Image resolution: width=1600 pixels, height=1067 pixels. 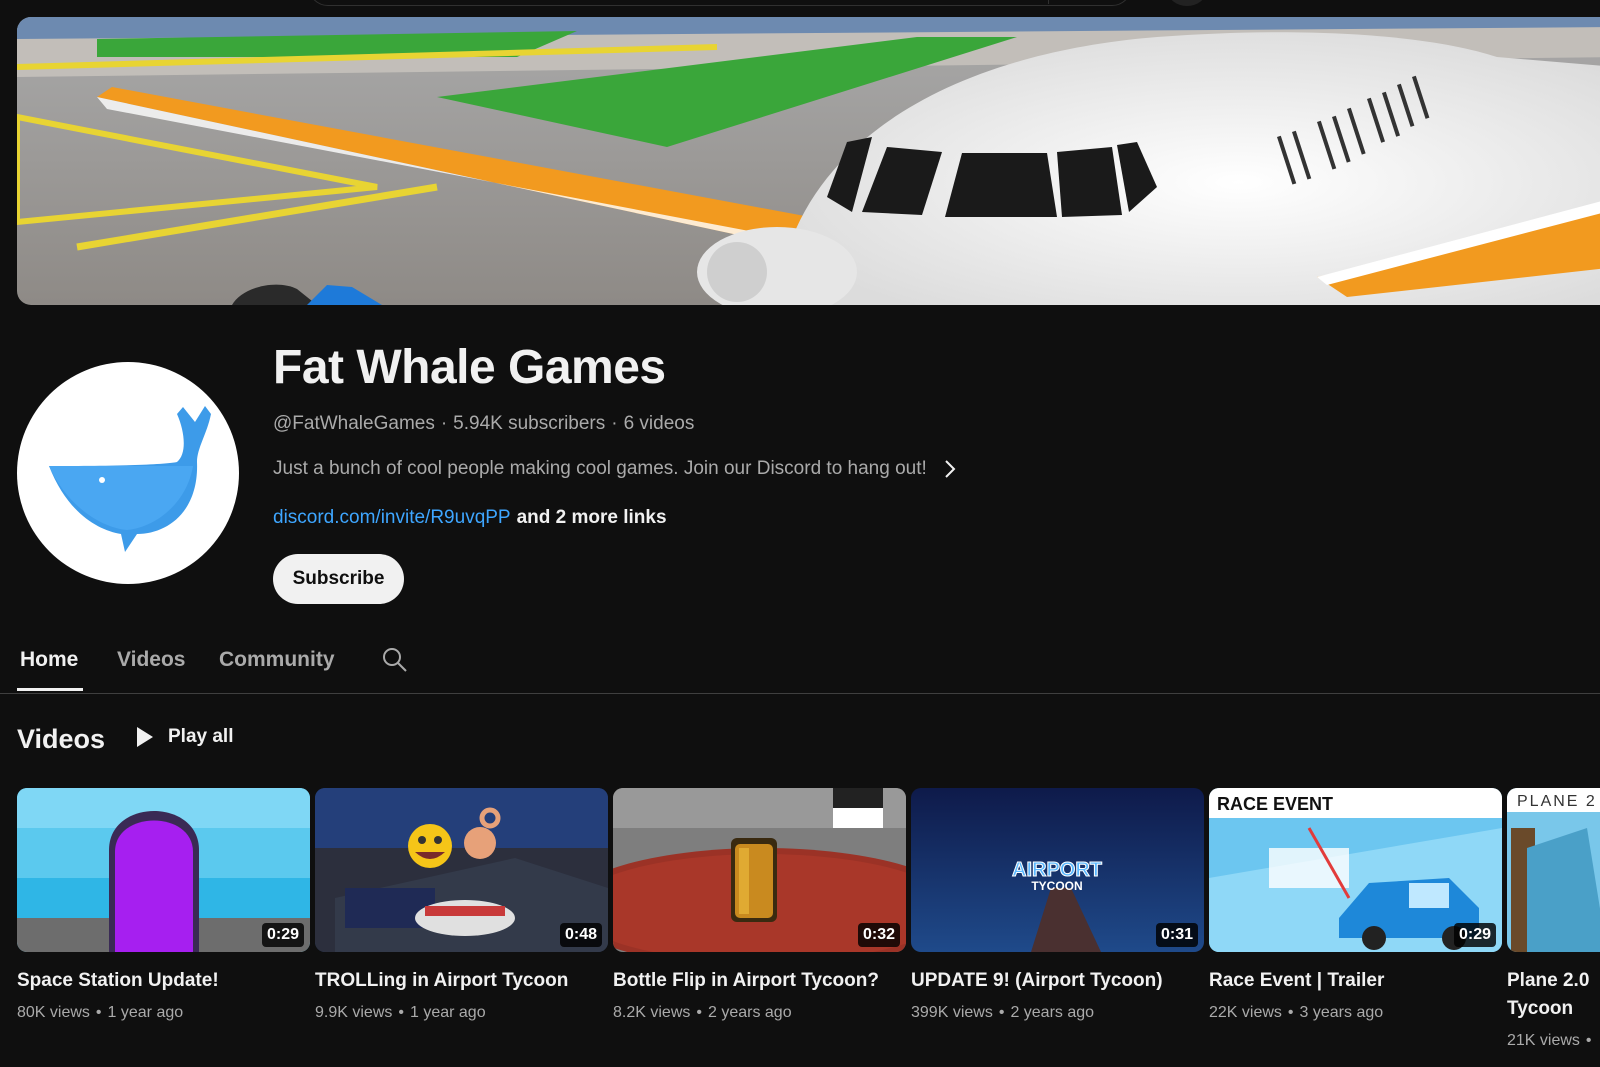 I want to click on video-thumbnail: RACE EVENT 0:29, so click(x=1355, y=870).